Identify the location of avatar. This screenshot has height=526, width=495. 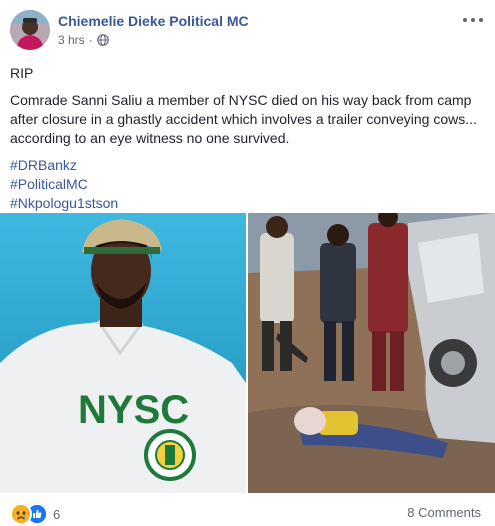
(30, 30).